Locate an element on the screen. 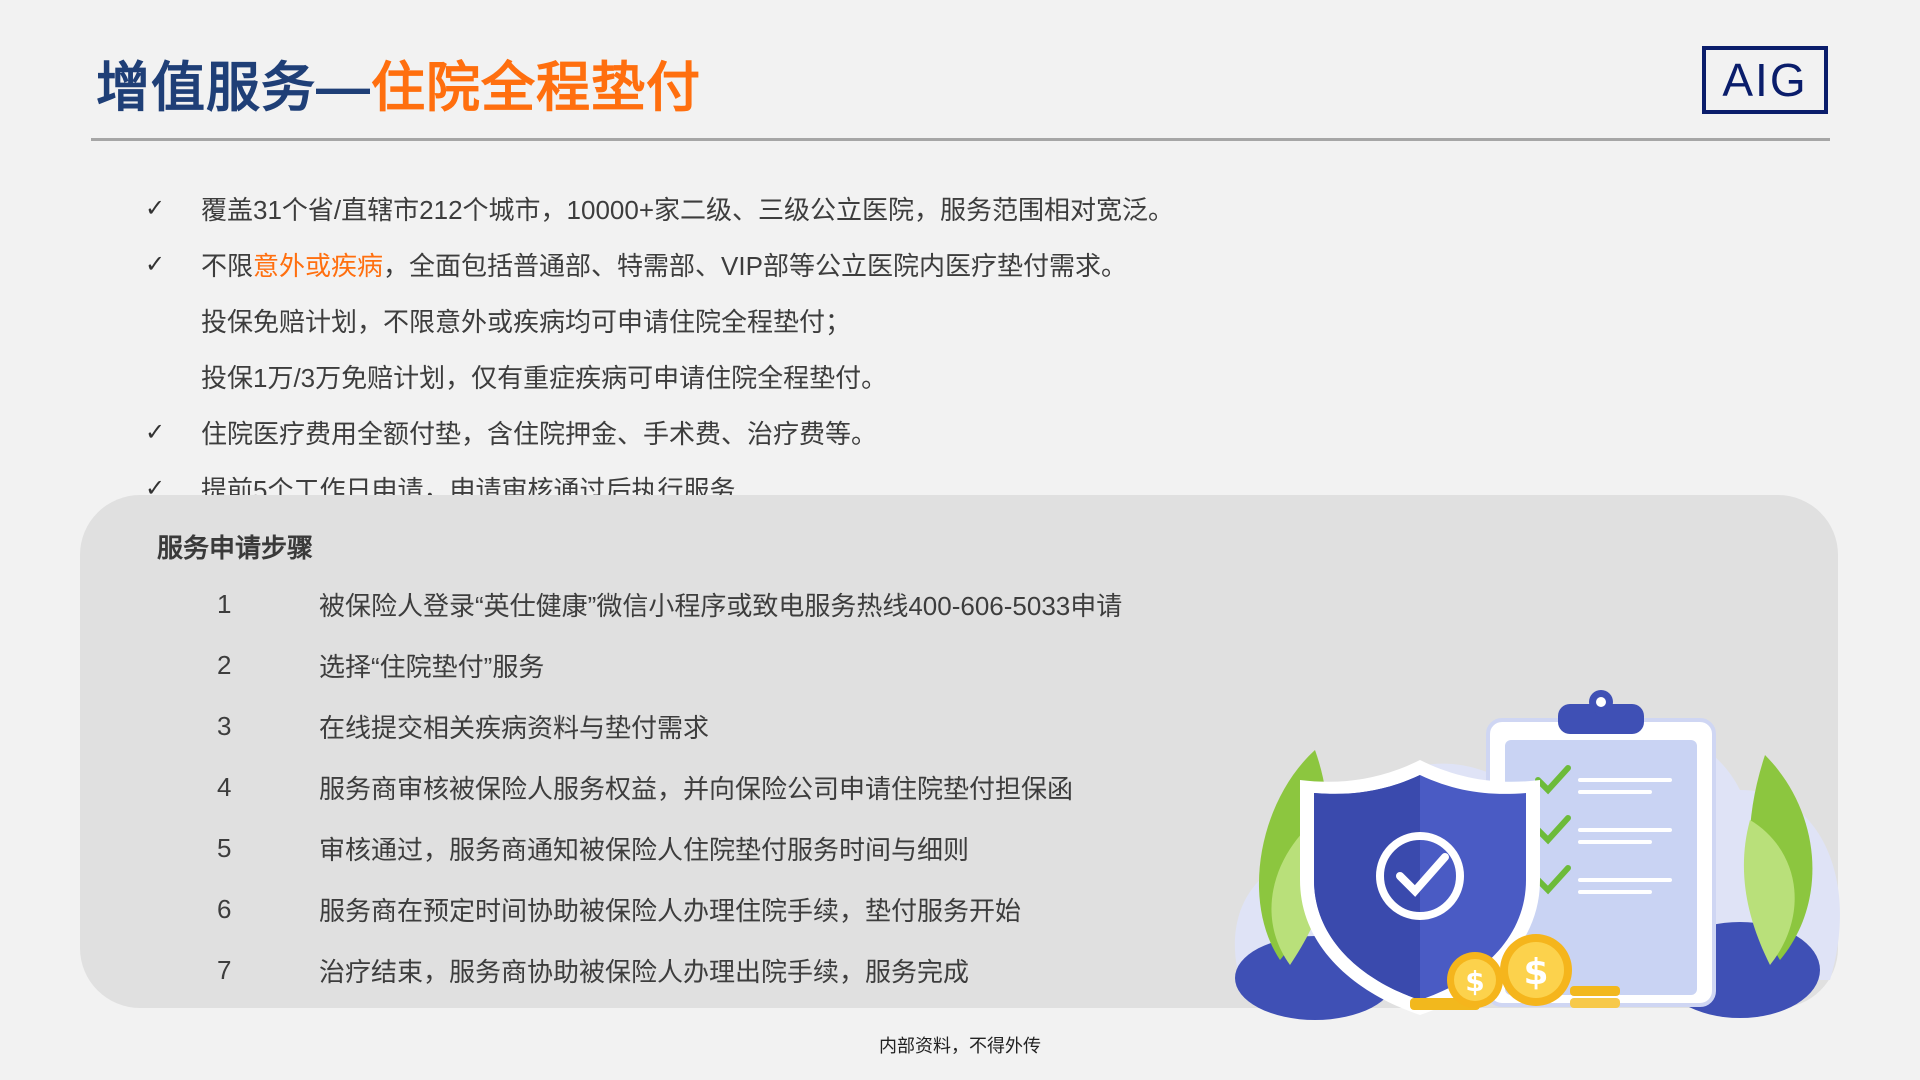  step-text: 服务商审核被保险人服务权益，并向保险公司申请住院垫付担保函 is located at coordinates (696, 789).